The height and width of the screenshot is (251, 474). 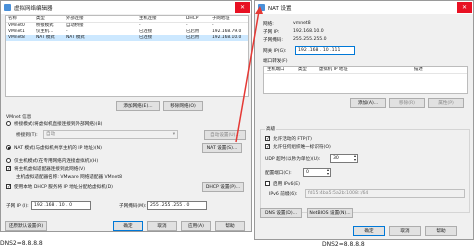 I want to click on col-pf-type: 类型, so click(x=305, y=70).